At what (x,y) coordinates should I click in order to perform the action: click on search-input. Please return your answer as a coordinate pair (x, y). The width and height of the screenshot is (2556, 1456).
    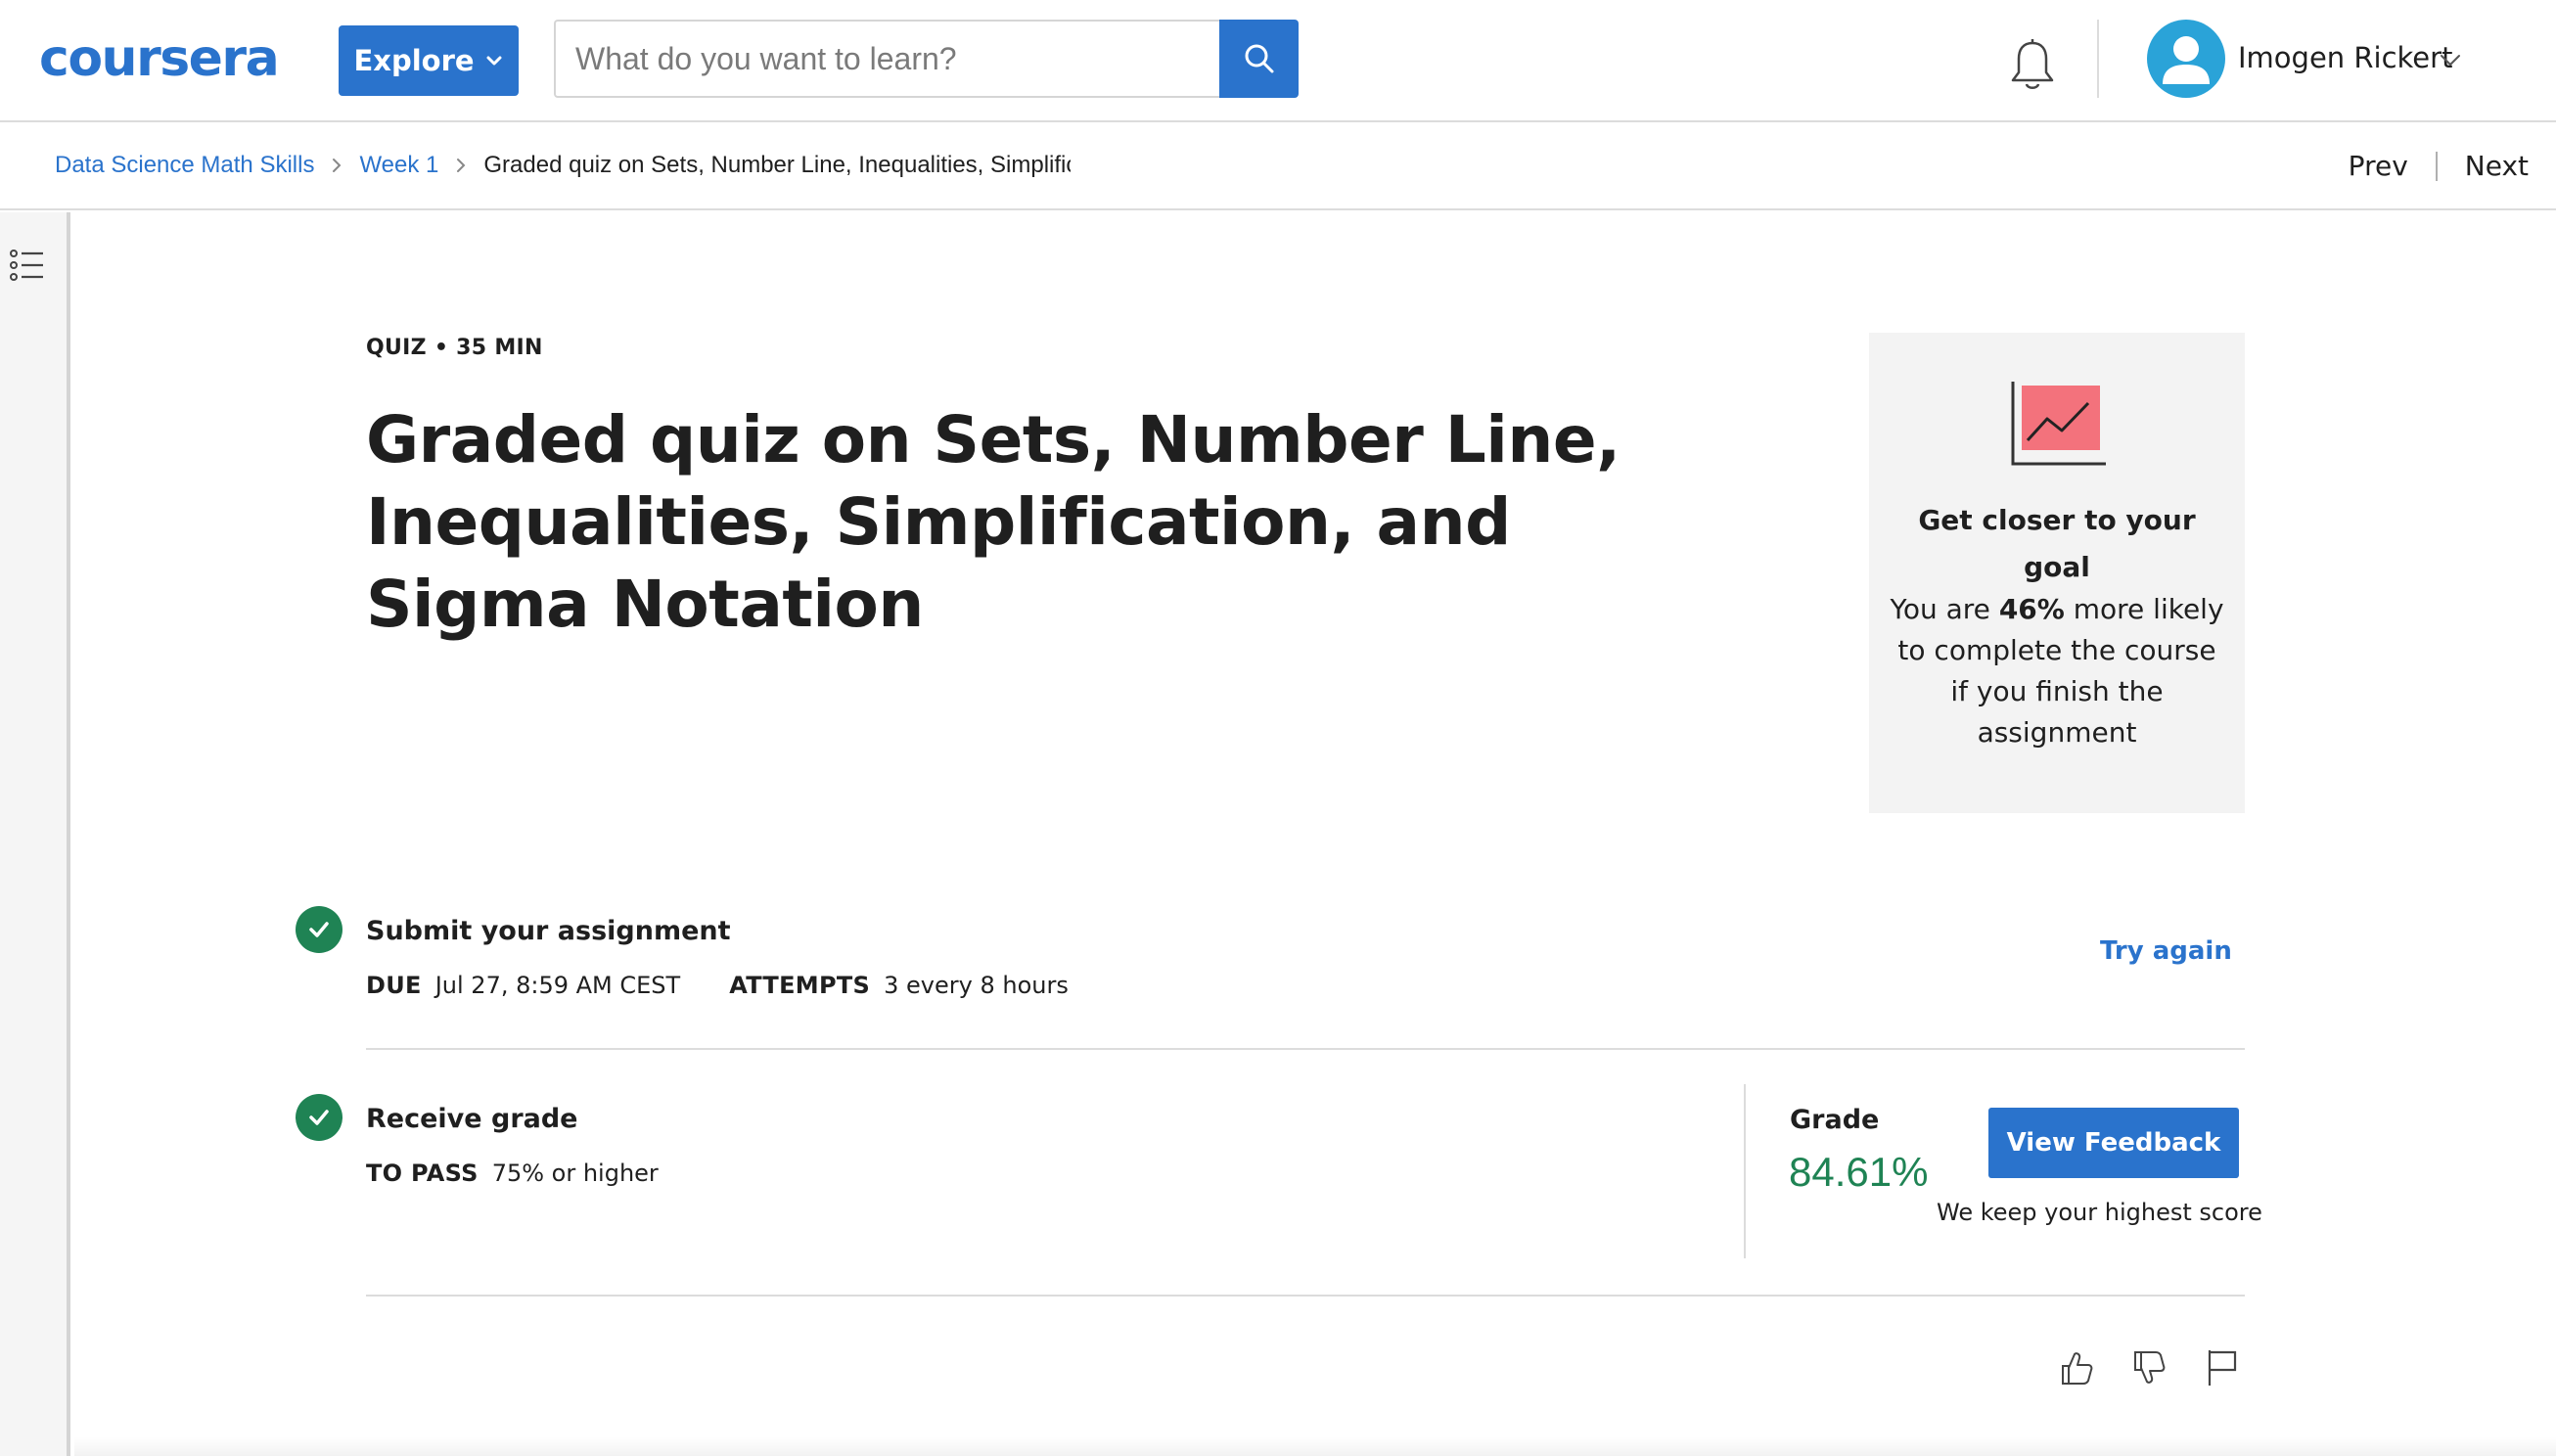
    Looking at the image, I should click on (888, 59).